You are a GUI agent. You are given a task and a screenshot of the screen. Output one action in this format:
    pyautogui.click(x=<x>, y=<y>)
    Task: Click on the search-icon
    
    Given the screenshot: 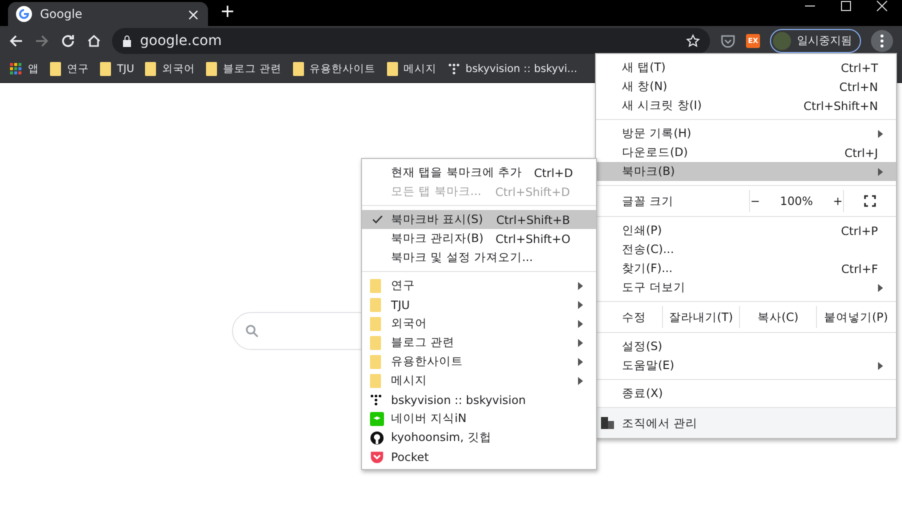 What is the action you would take?
    pyautogui.click(x=252, y=331)
    